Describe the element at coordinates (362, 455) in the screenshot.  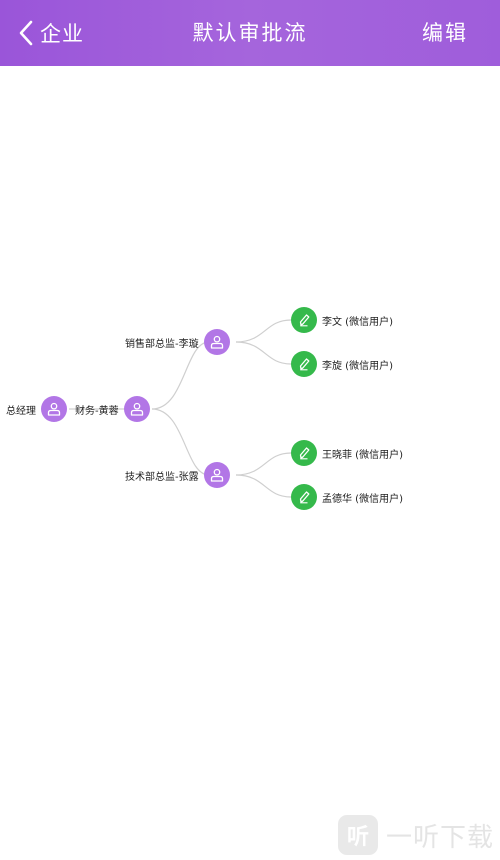
I see `node-label: 王晓菲 (微信用户)` at that location.